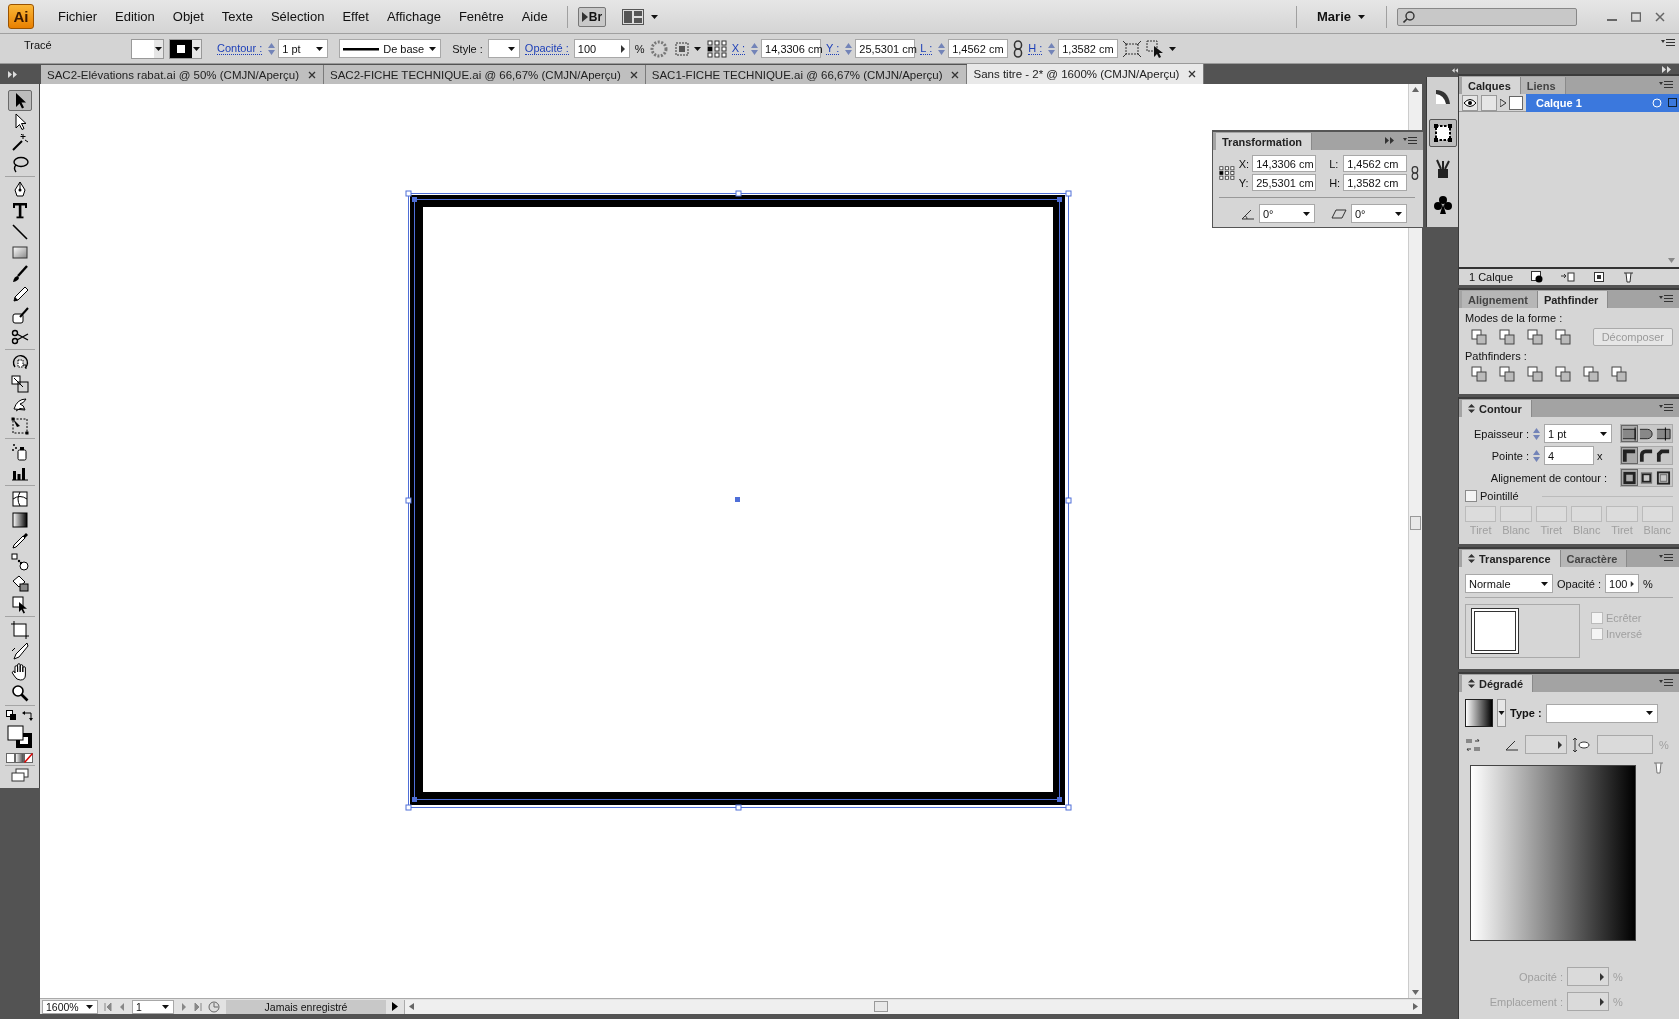 This screenshot has height=1019, width=1679. What do you see at coordinates (19, 775) in the screenshot?
I see `screen-mode-icon` at bounding box center [19, 775].